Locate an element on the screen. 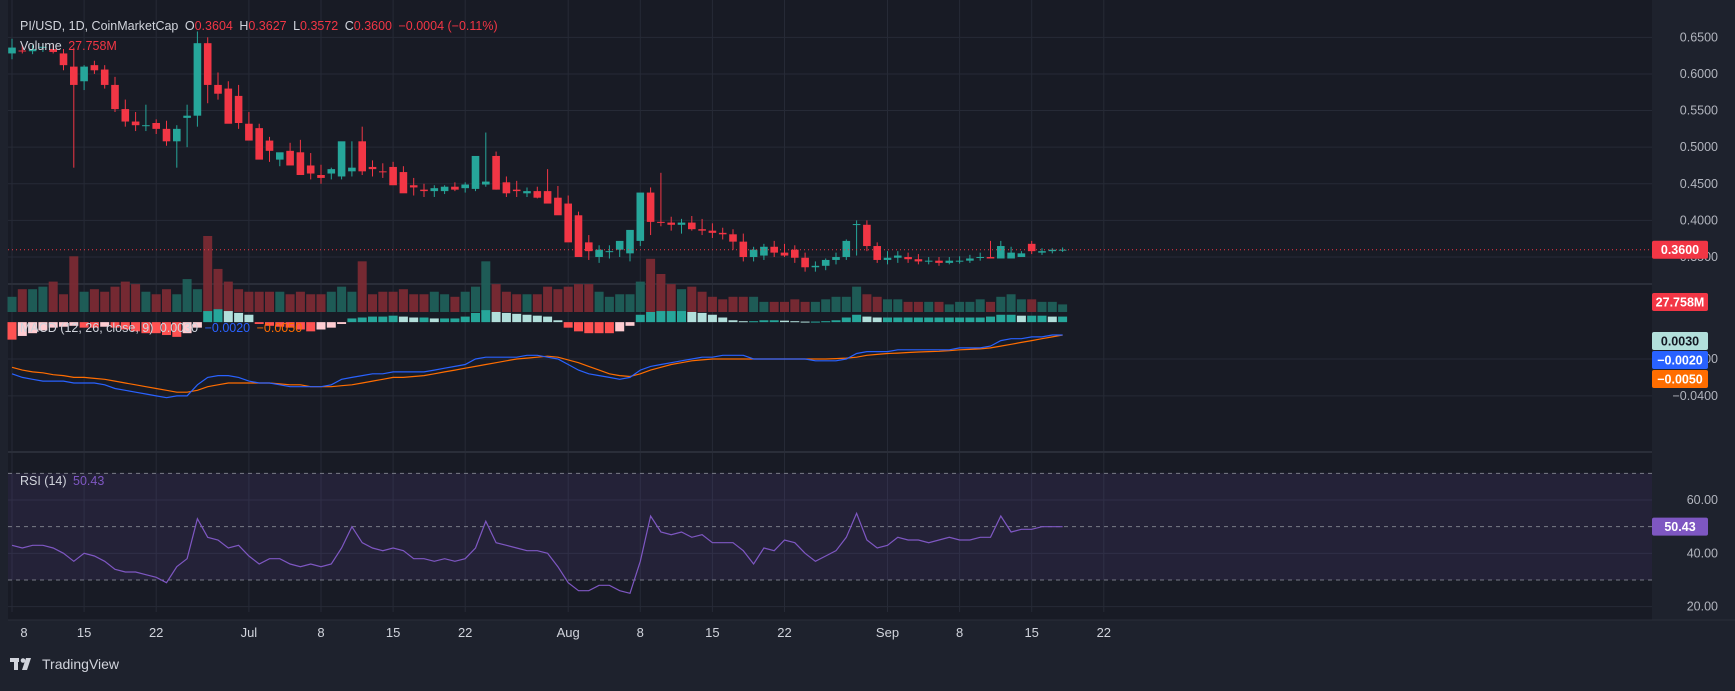 This screenshot has height=691, width=1735. tradingview-brand: TradingView is located at coordinates (81, 664).